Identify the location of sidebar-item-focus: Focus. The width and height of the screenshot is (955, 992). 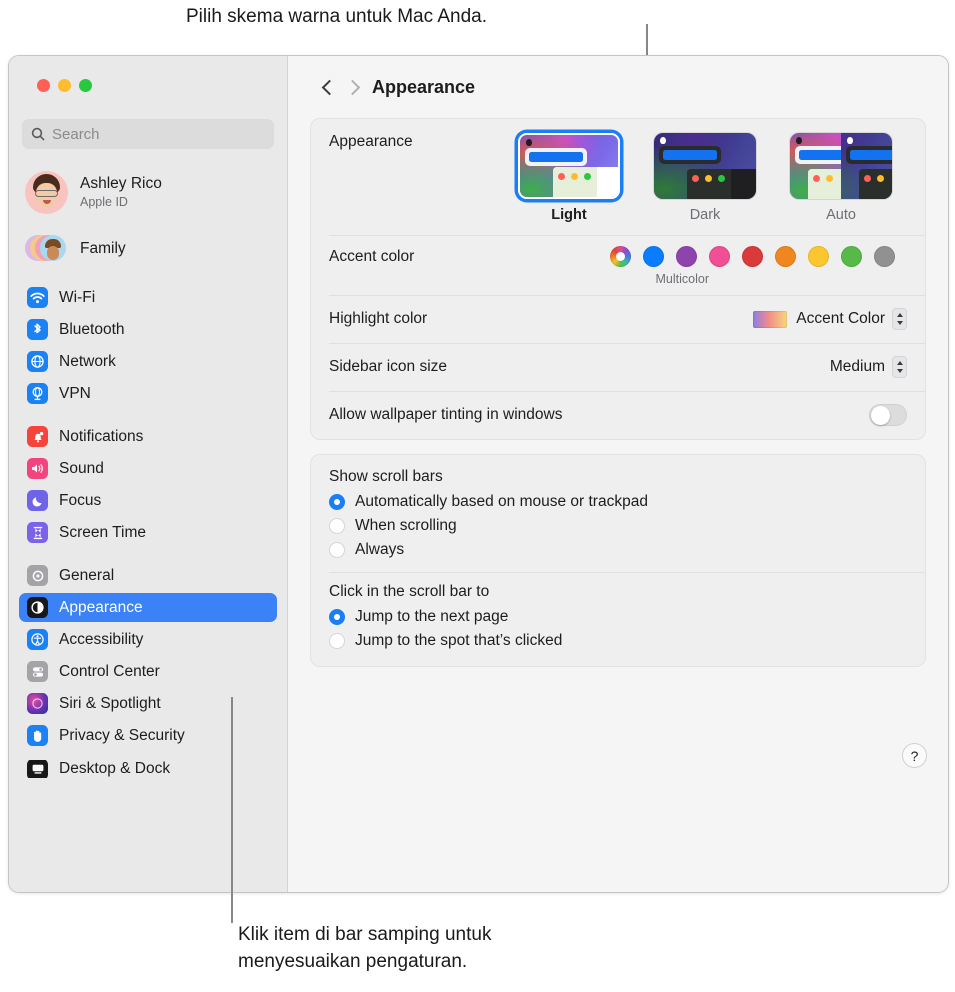
(148, 500).